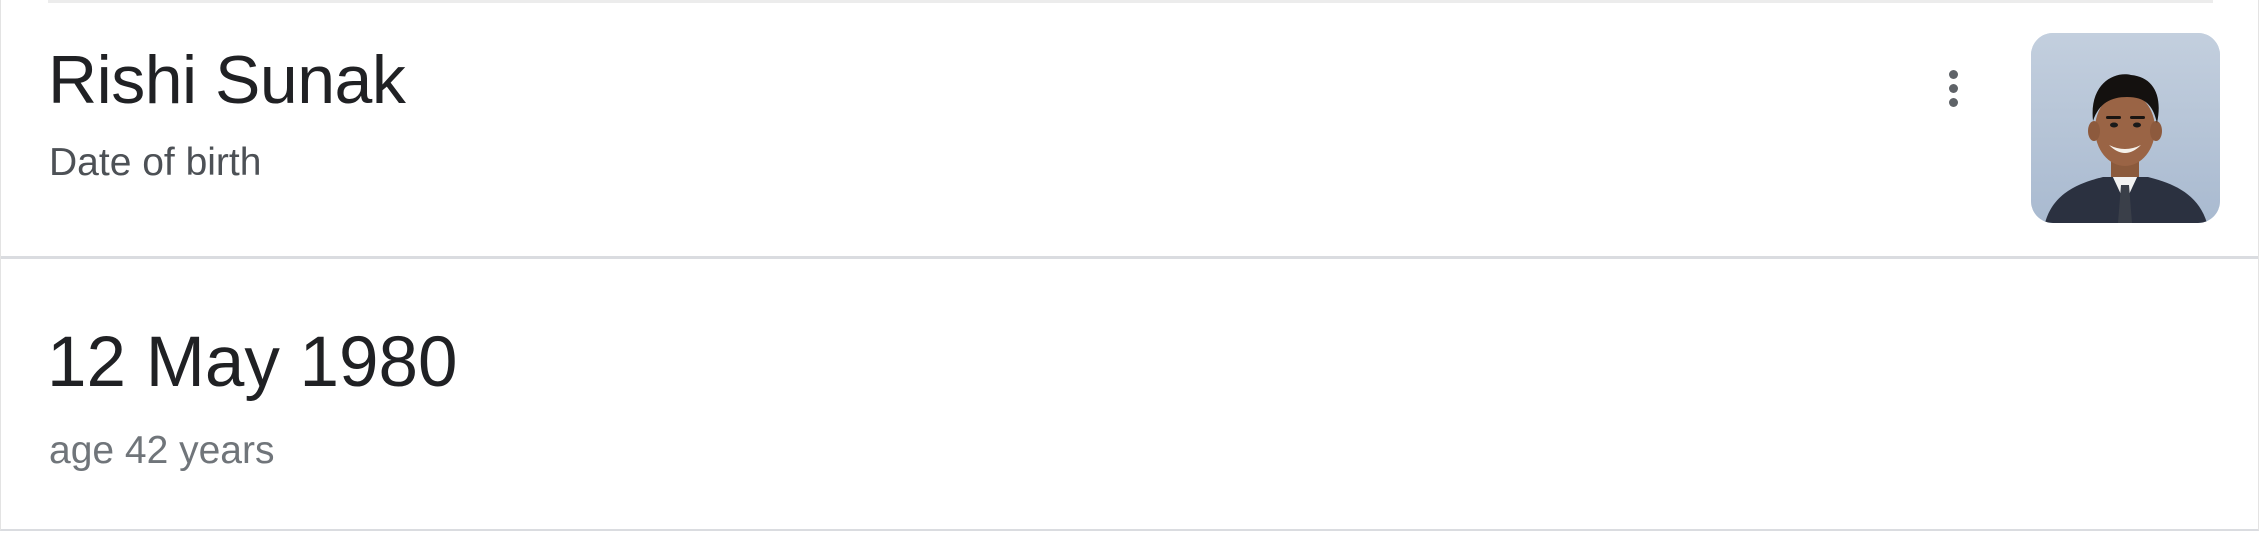  I want to click on birth-date-value: 12 May 1980, so click(252, 362).